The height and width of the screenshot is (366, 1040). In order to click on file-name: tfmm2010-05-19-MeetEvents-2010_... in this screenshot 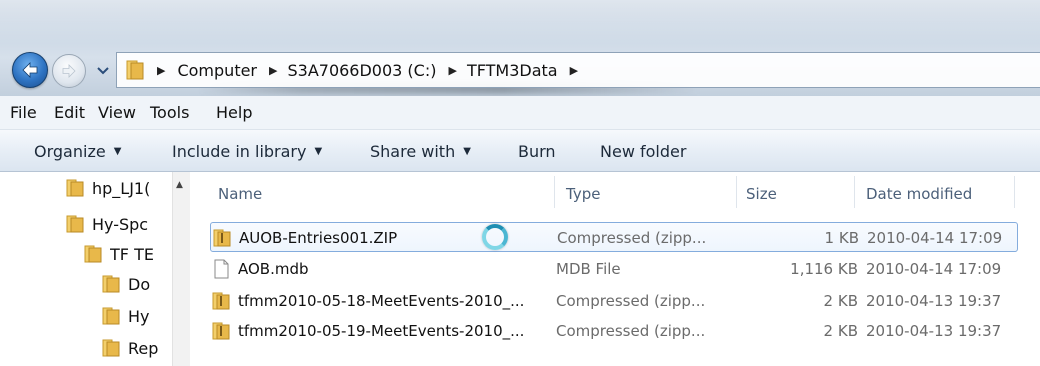, I will do `click(381, 331)`.